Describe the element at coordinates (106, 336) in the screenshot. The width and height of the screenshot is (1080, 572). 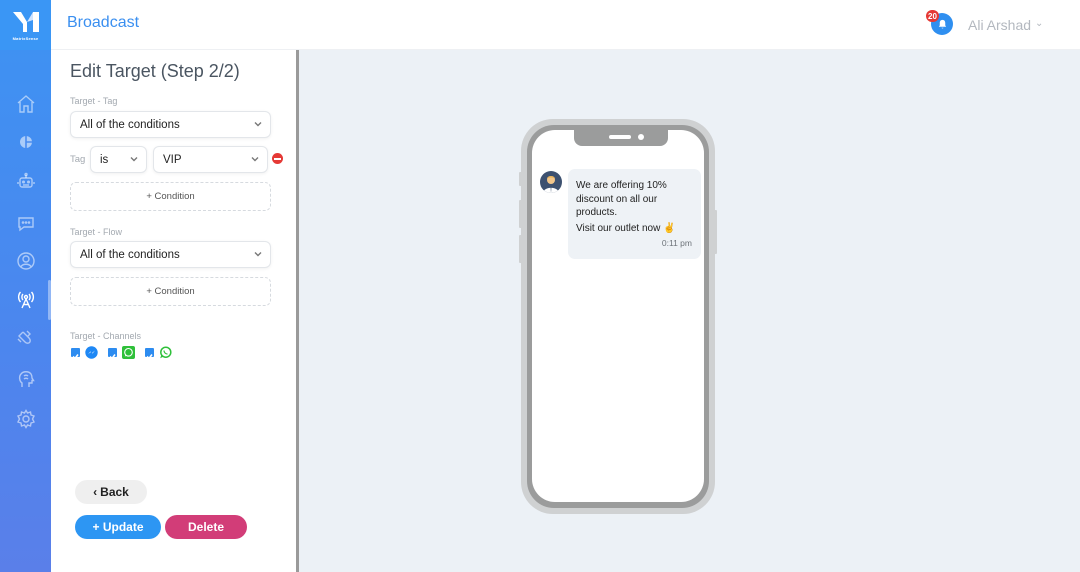
I see `target-channels-label: Target - Channels` at that location.